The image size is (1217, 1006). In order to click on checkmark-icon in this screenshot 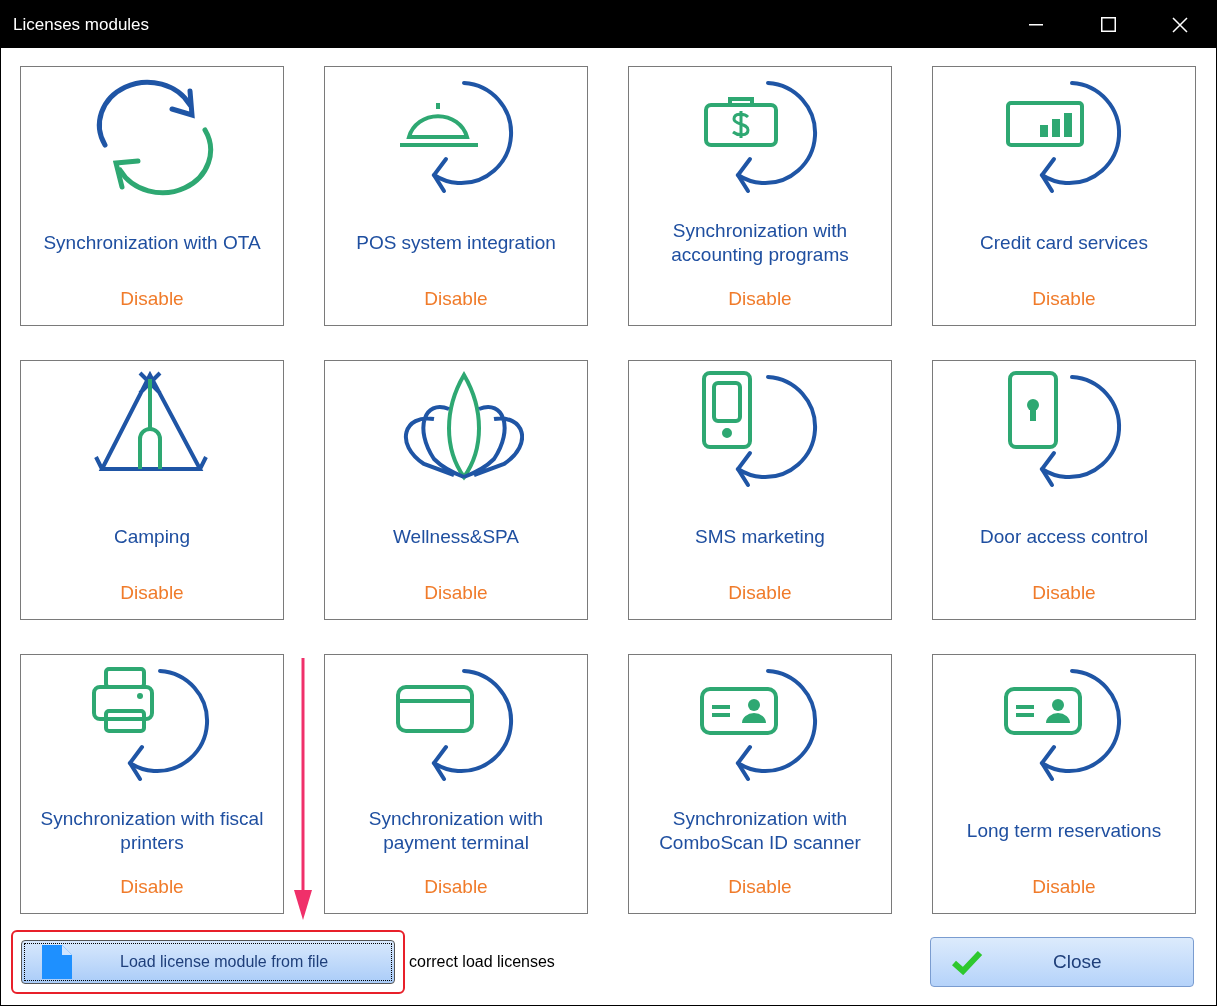, I will do `click(967, 962)`.